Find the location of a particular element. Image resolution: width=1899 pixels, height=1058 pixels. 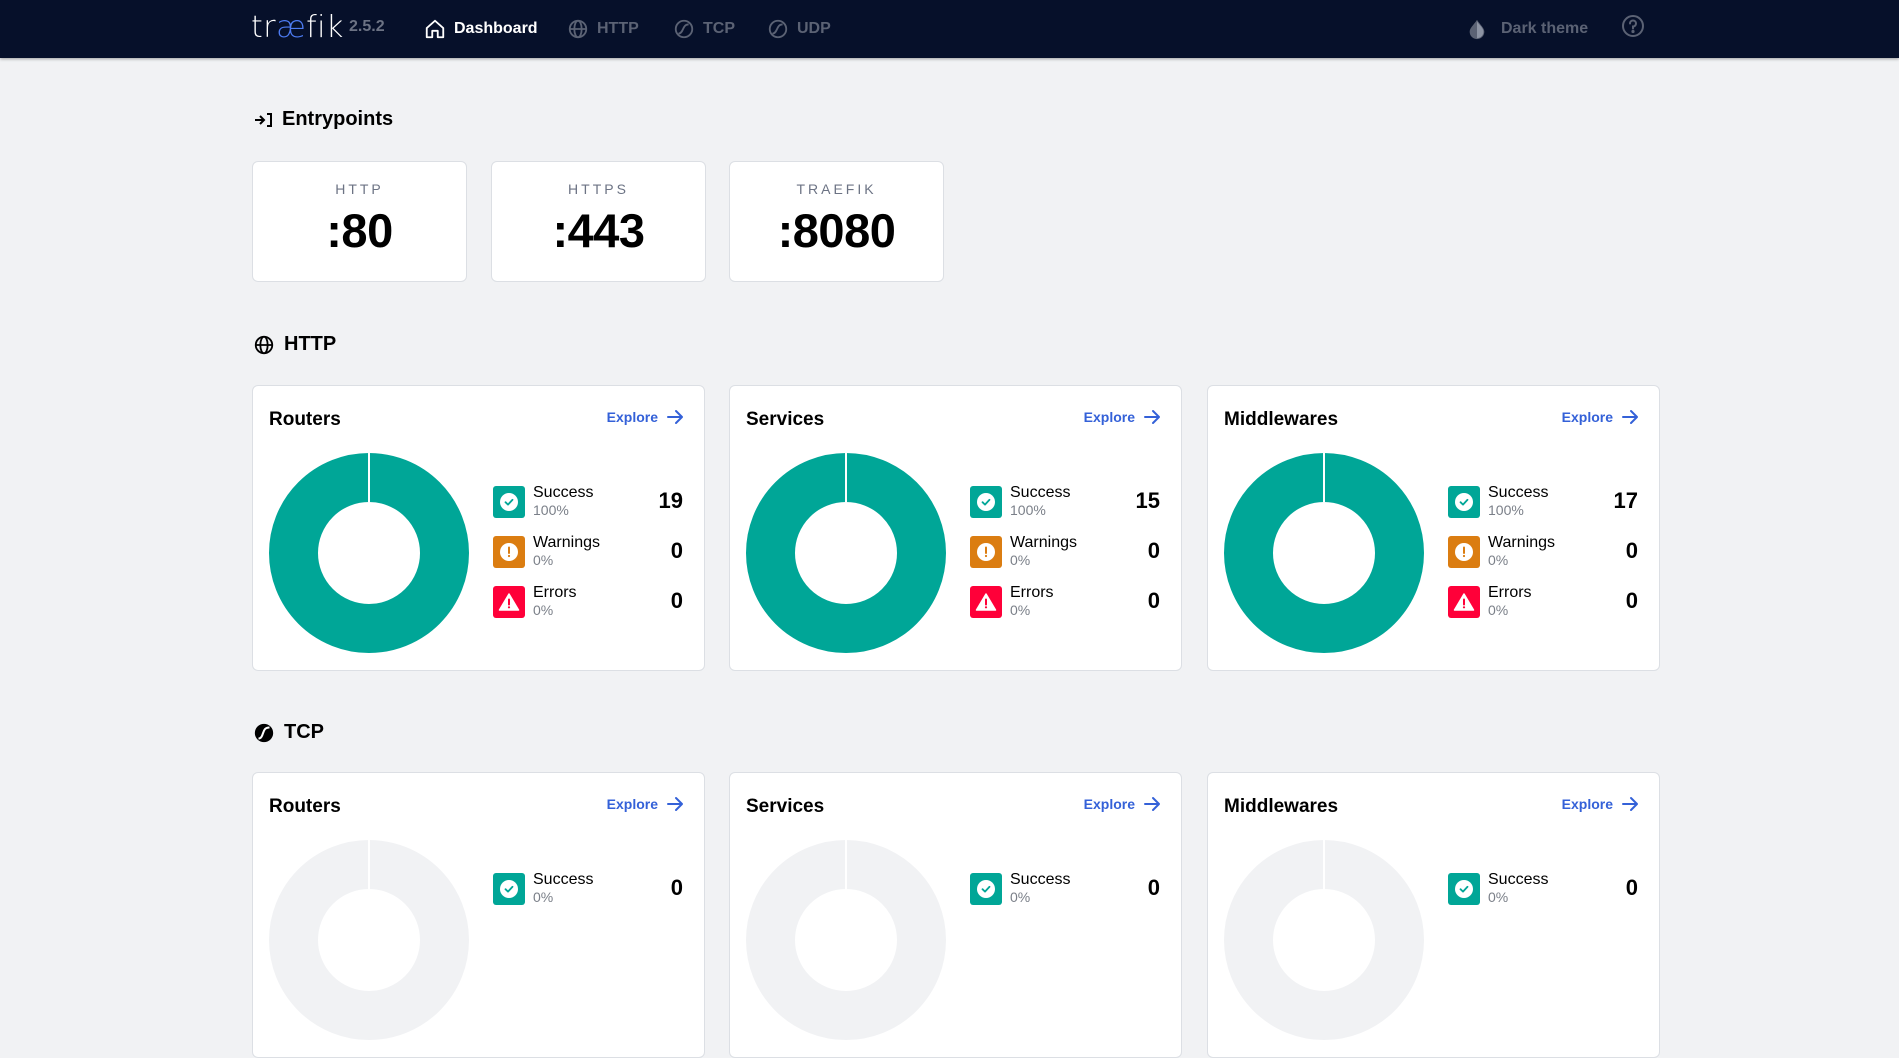

error-triangle-icon is located at coordinates (509, 602).